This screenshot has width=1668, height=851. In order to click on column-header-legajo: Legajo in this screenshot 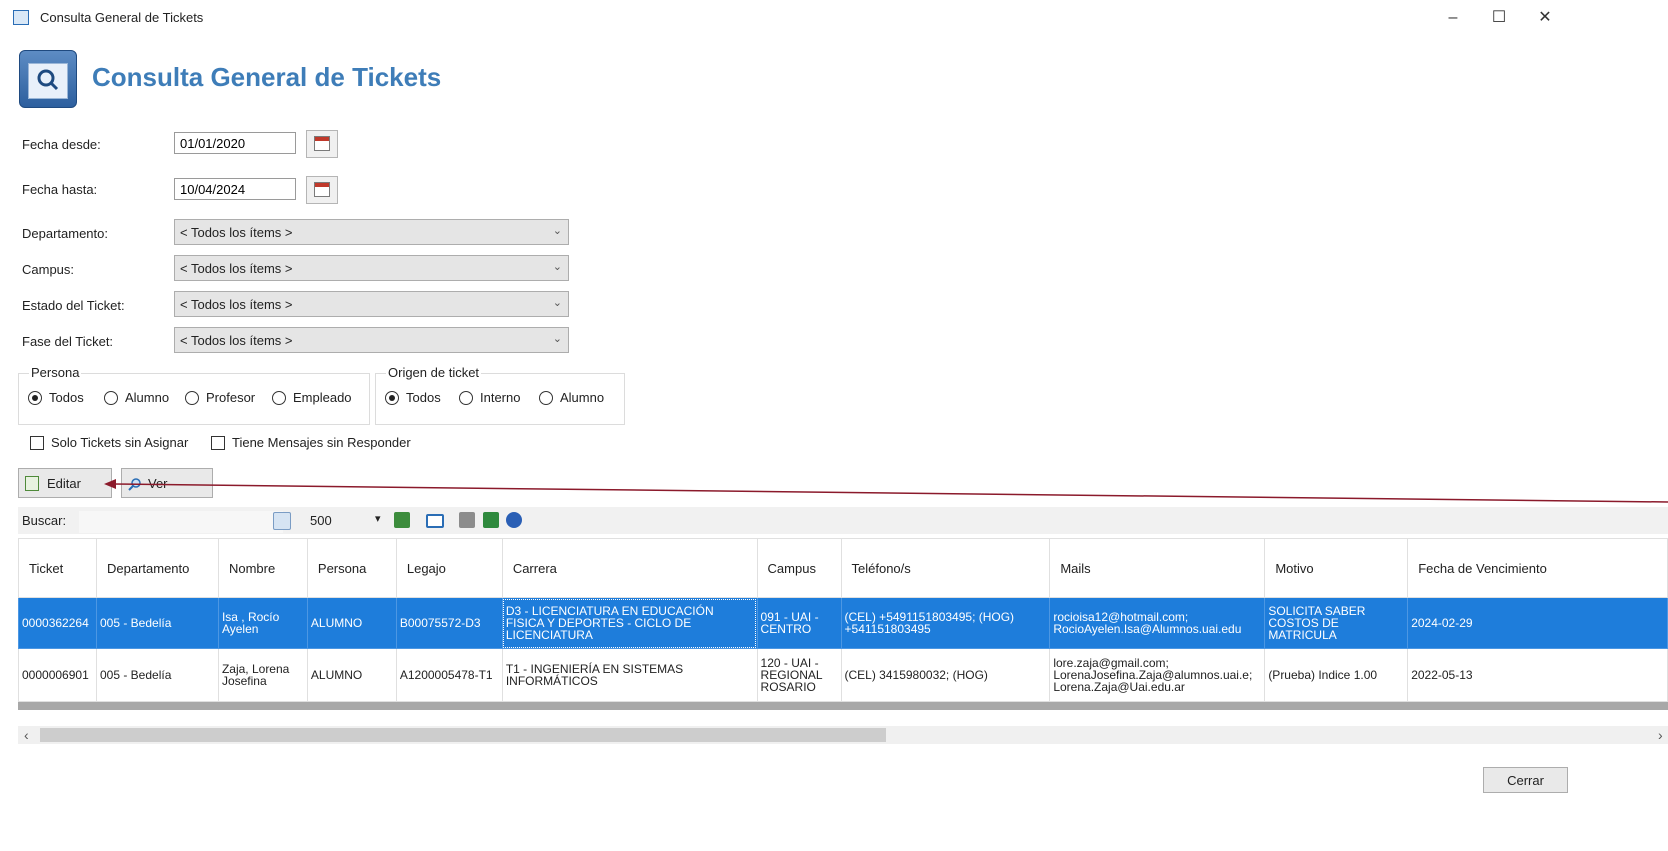, I will do `click(449, 568)`.